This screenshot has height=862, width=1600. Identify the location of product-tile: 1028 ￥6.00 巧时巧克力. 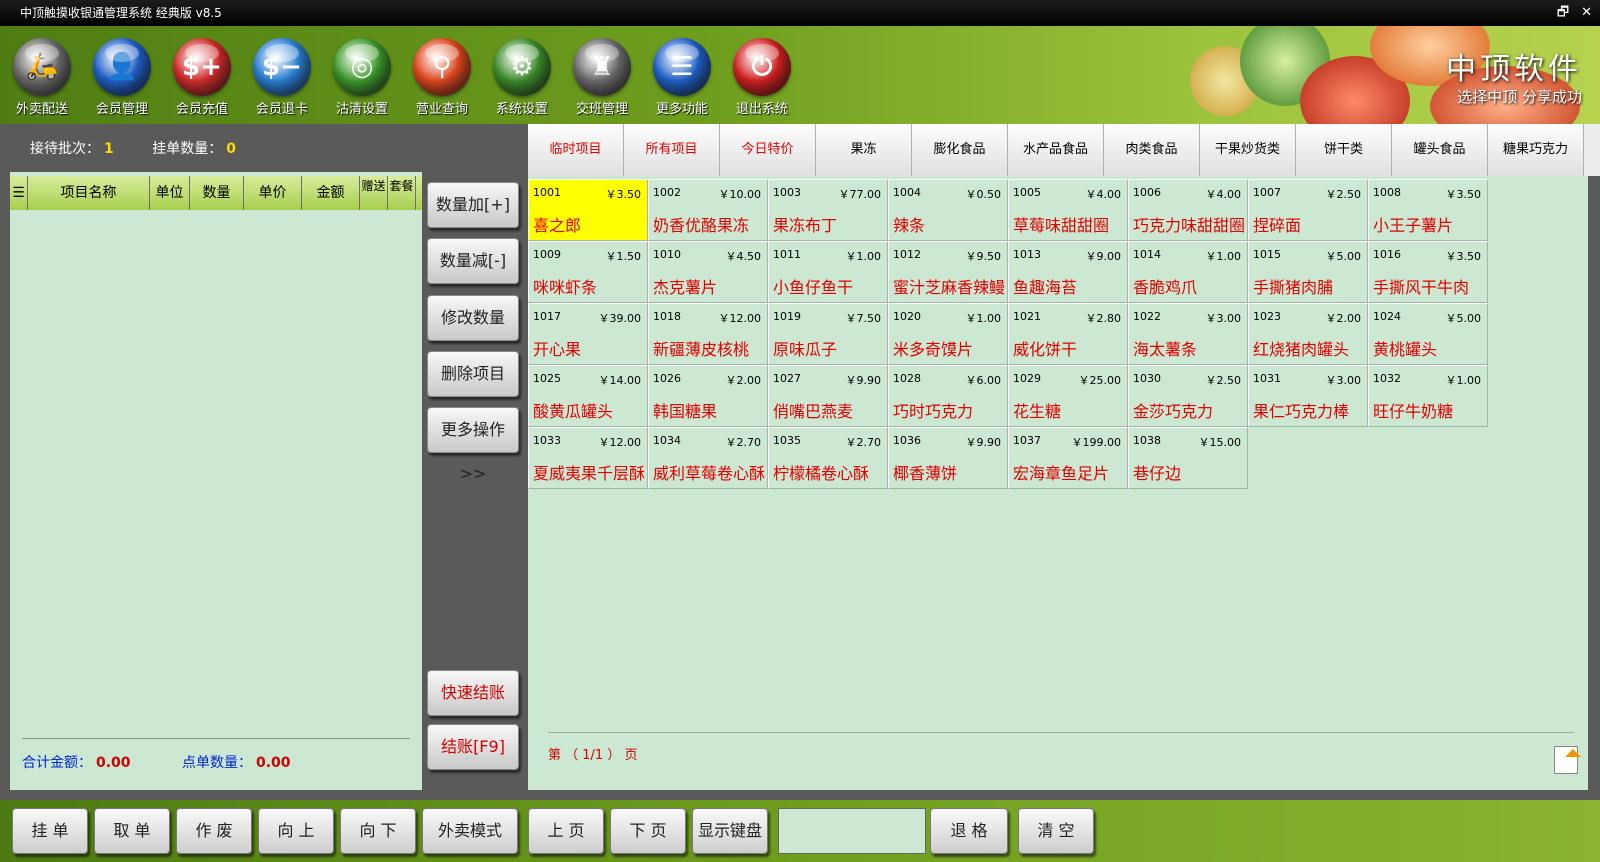
(948, 396).